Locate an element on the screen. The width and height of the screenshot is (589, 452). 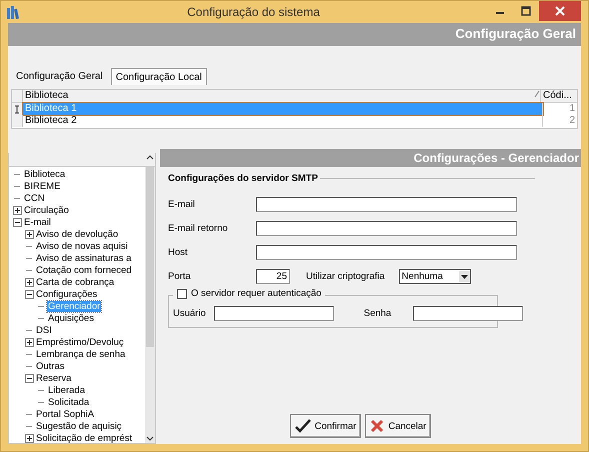
tree-item: Liberada is located at coordinates (66, 390).